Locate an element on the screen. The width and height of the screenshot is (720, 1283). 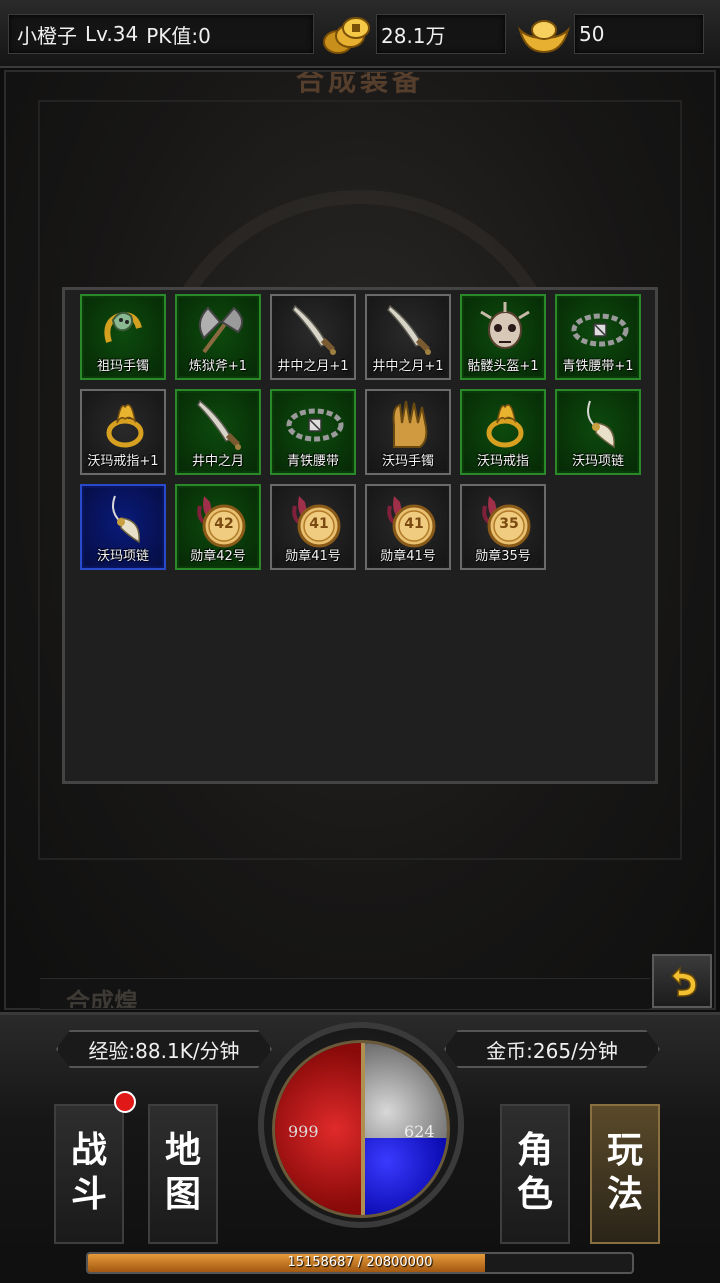
mp-fill is located at coordinates (404, 1176).